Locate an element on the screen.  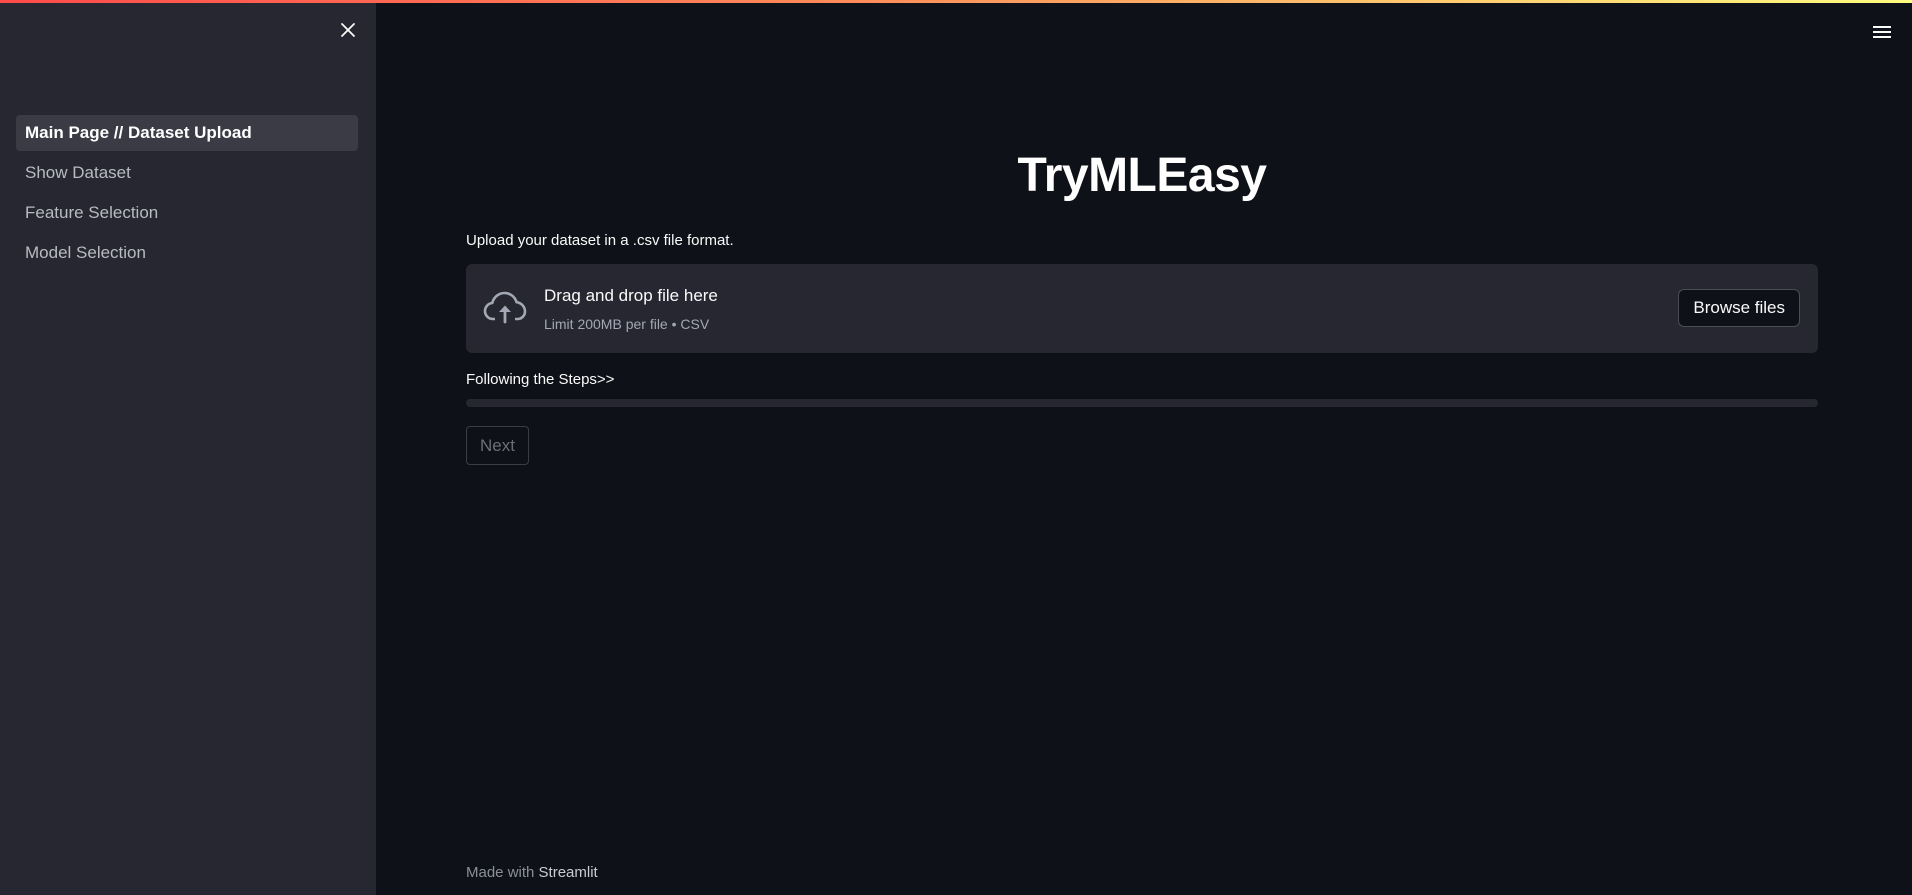
top-decoration-bar is located at coordinates (956, 1).